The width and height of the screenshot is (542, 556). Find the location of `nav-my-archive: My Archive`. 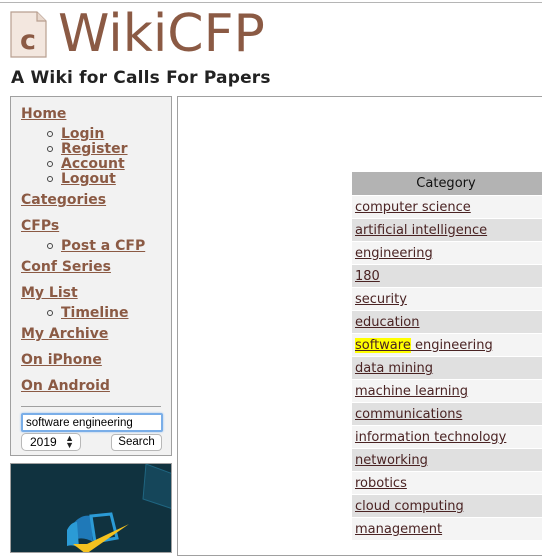

nav-my-archive: My Archive is located at coordinates (64, 334).